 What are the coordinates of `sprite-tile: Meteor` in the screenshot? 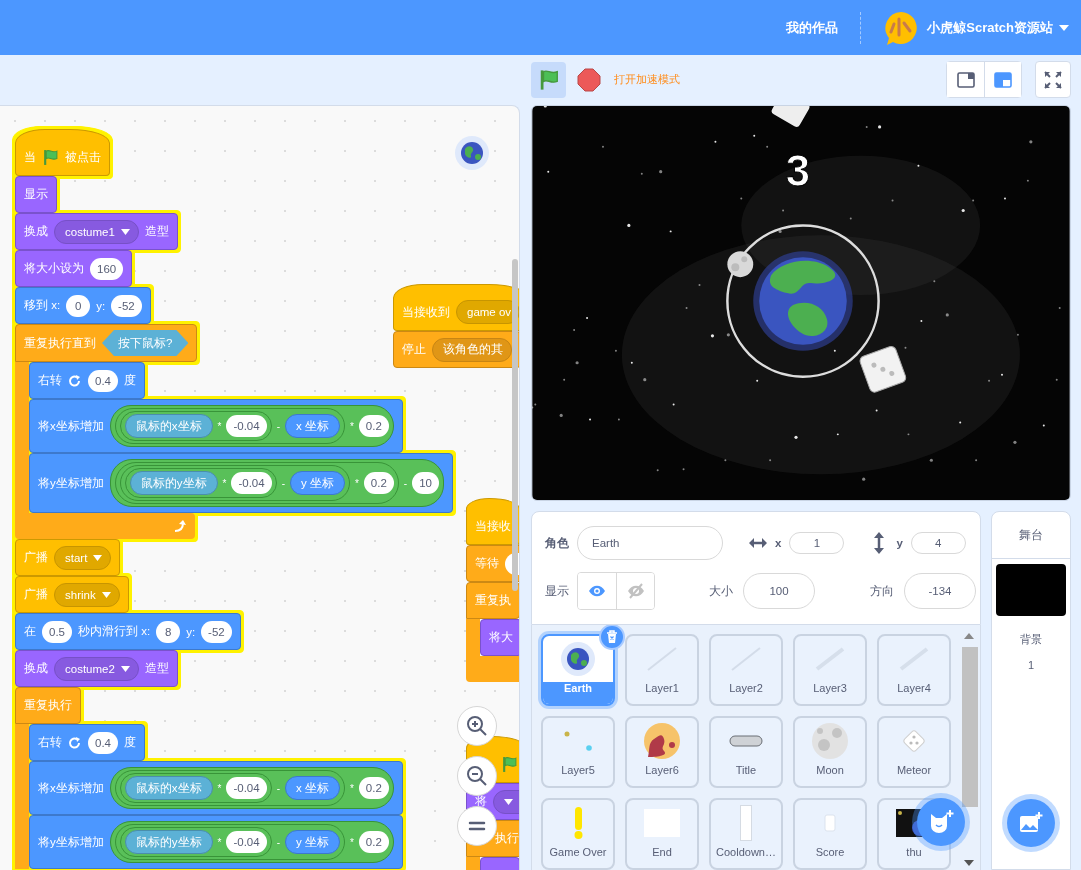 It's located at (914, 752).